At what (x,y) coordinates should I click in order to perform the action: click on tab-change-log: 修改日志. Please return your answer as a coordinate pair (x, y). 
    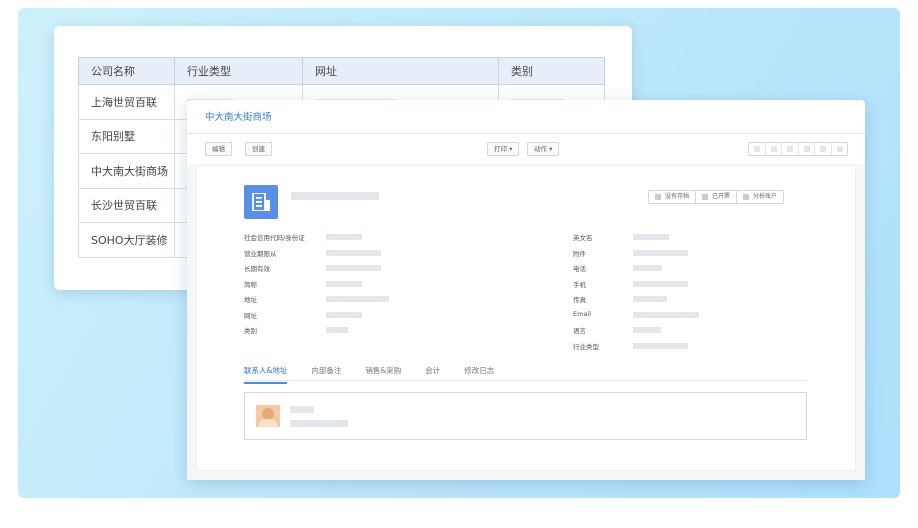
    Looking at the image, I should click on (479, 374).